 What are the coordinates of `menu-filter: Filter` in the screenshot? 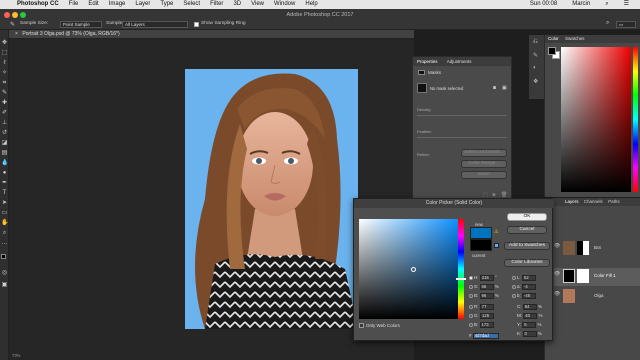 It's located at (216, 4).